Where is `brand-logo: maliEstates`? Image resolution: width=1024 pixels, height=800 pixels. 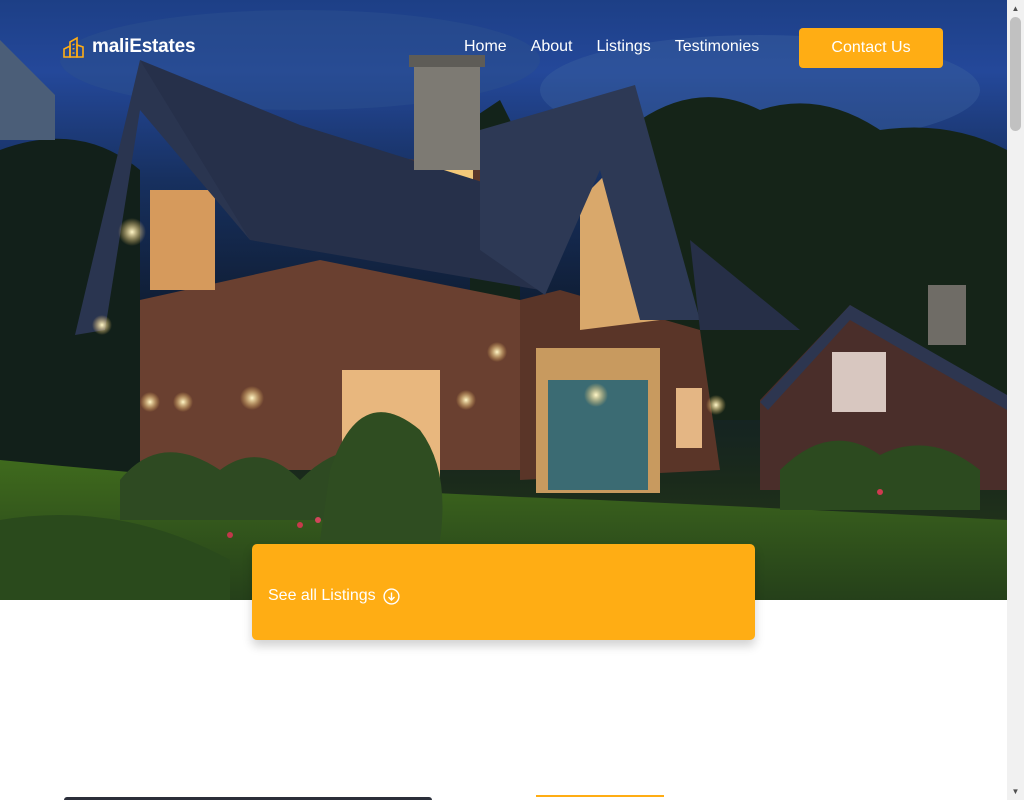
brand-logo: maliEstates is located at coordinates (129, 47).